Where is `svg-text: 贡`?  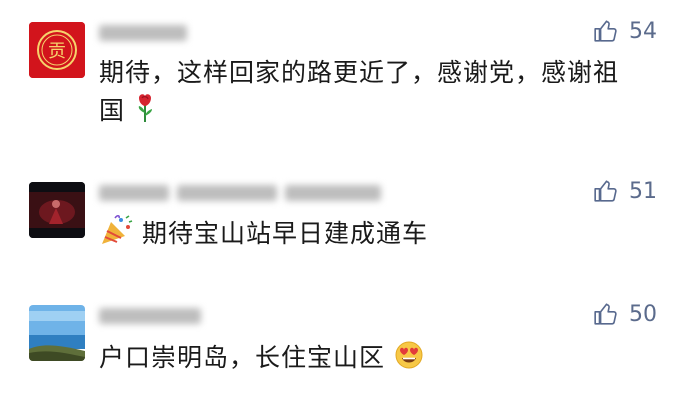
svg-text: 贡 is located at coordinates (57, 51).